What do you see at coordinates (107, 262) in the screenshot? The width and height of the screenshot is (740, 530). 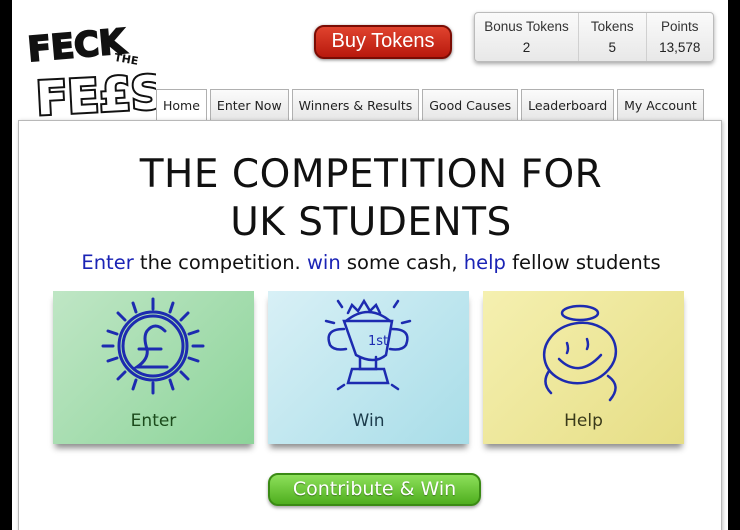 I see `tagline-enter-keyword: Enter` at bounding box center [107, 262].